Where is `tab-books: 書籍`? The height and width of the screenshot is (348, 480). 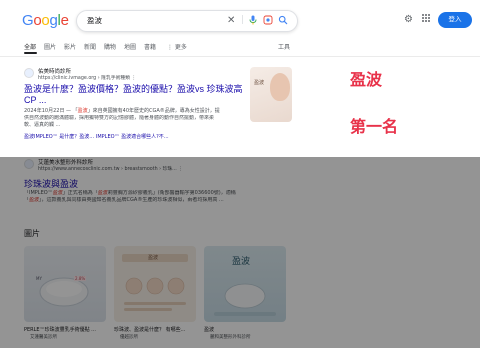 tab-books: 書籍 is located at coordinates (150, 46).